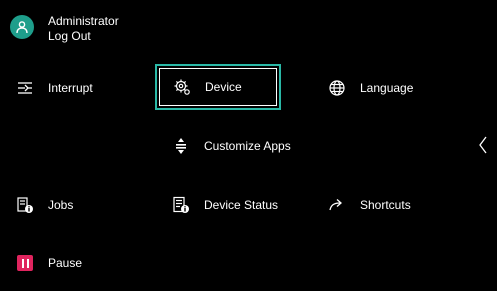 Image resolution: width=497 pixels, height=291 pixels. I want to click on user-name: Administrator, so click(83, 21).